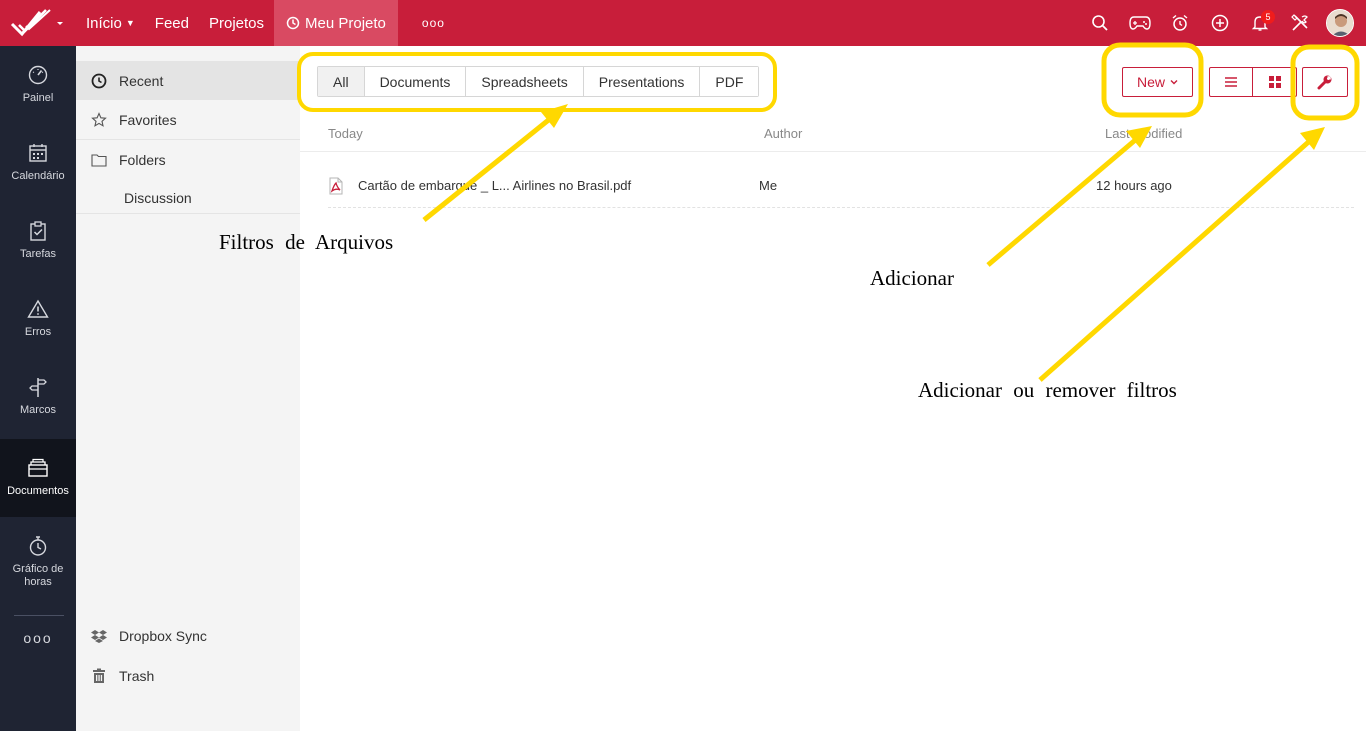 The width and height of the screenshot is (1366, 731). Describe the element at coordinates (38, 176) in the screenshot. I see `sidebar-item-label: Calendário` at that location.